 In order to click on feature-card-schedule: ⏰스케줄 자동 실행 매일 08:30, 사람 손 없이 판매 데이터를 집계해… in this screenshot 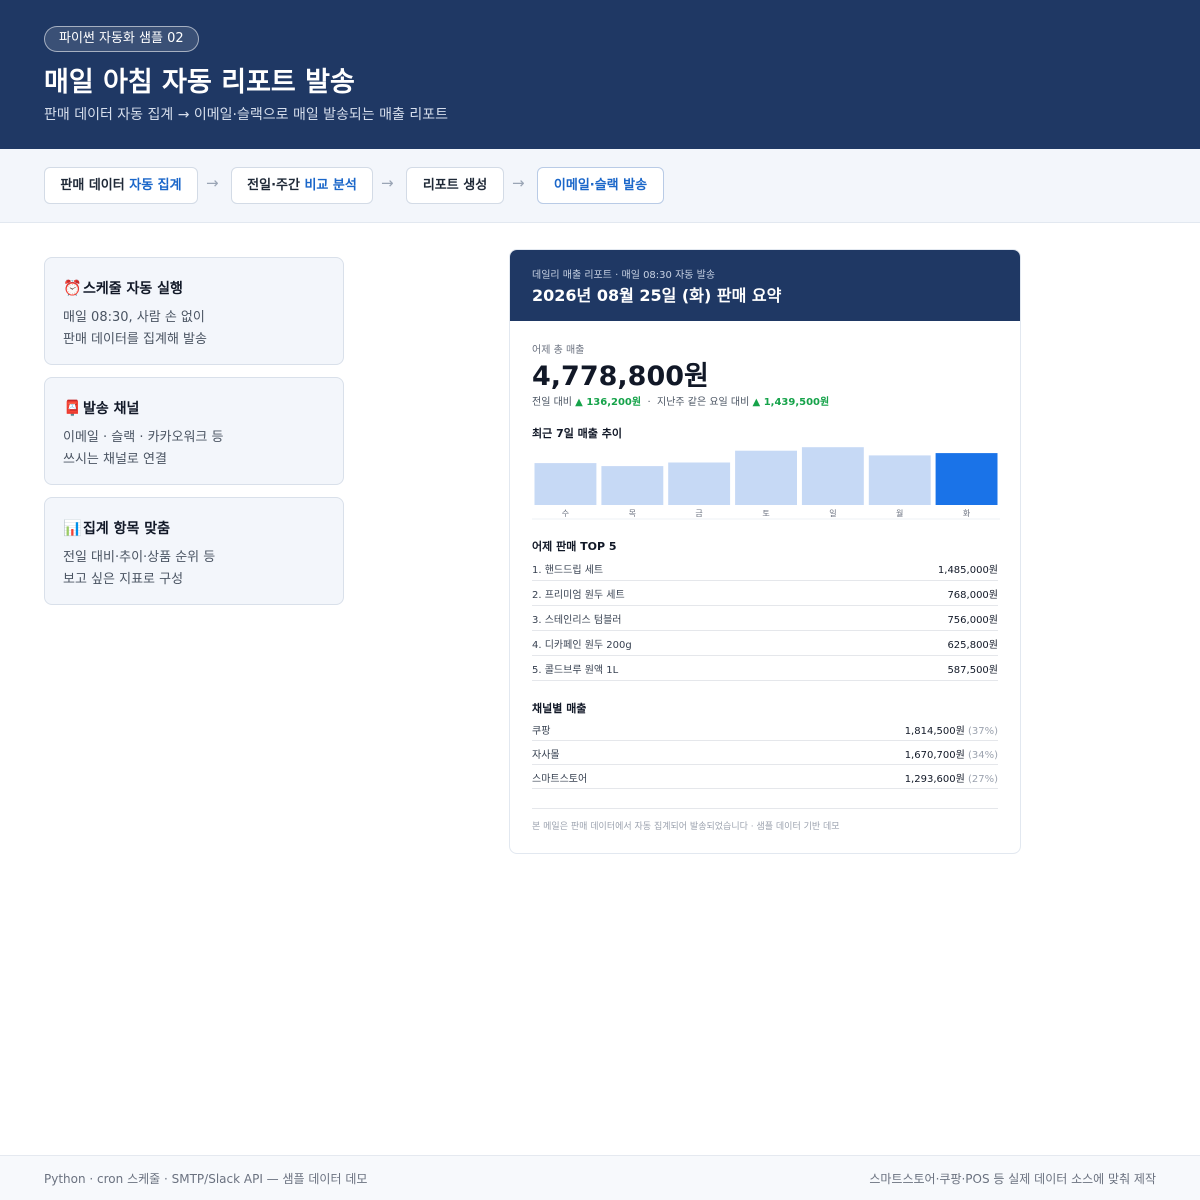, I will do `click(194, 311)`.